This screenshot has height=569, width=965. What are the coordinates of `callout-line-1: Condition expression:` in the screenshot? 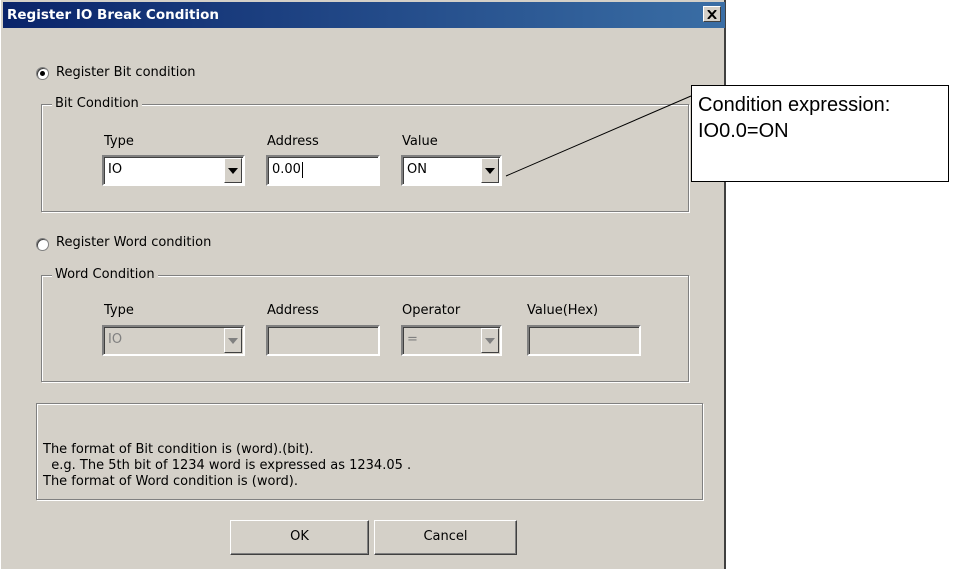 It's located at (794, 105).